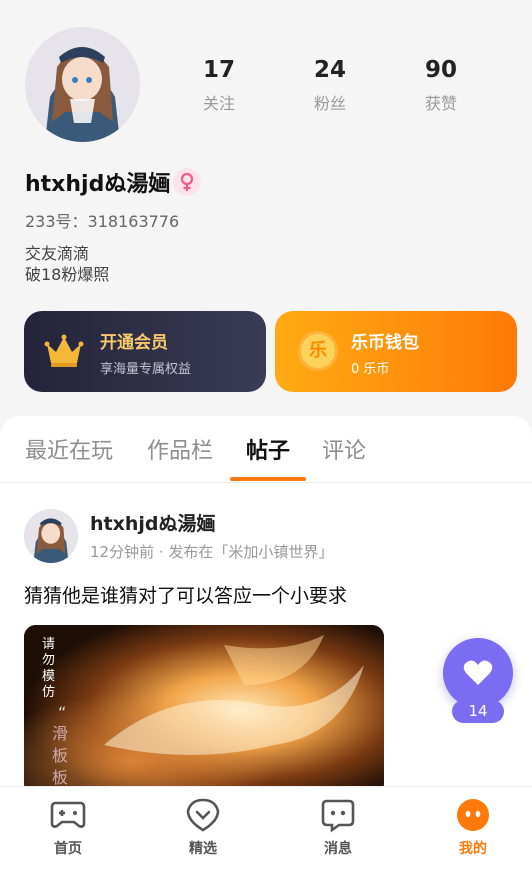 The image size is (532, 871). Describe the element at coordinates (218, 70) in the screenshot. I see `stat-following-value: 17` at that location.